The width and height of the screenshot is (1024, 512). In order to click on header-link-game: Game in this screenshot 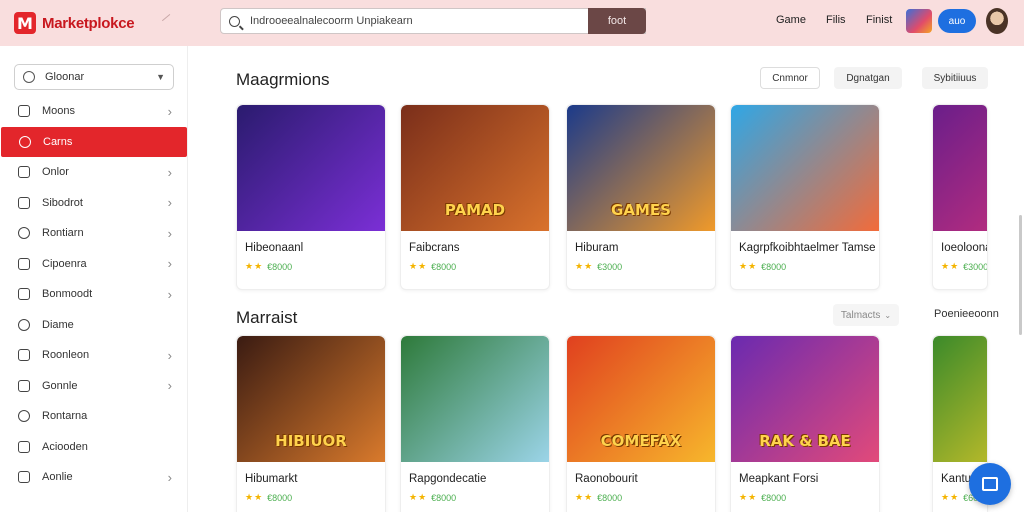, I will do `click(791, 20)`.